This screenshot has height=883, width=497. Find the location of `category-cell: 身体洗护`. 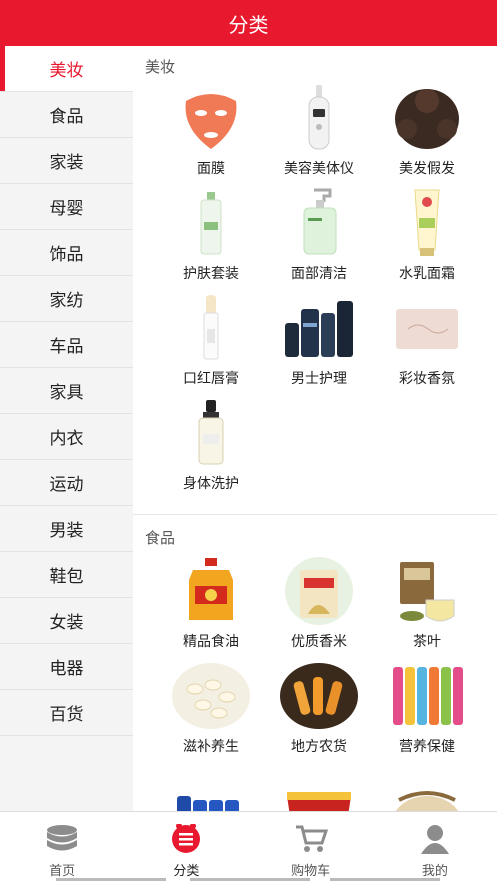

category-cell: 身体洗护 is located at coordinates (211, 449).